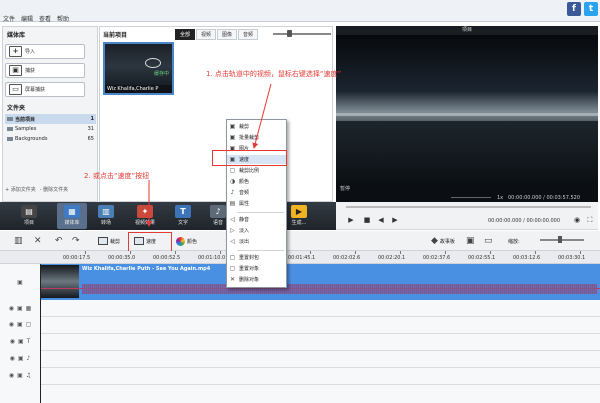  What do you see at coordinates (232, 170) in the screenshot?
I see `menu-item-icon: ▢` at bounding box center [232, 170].